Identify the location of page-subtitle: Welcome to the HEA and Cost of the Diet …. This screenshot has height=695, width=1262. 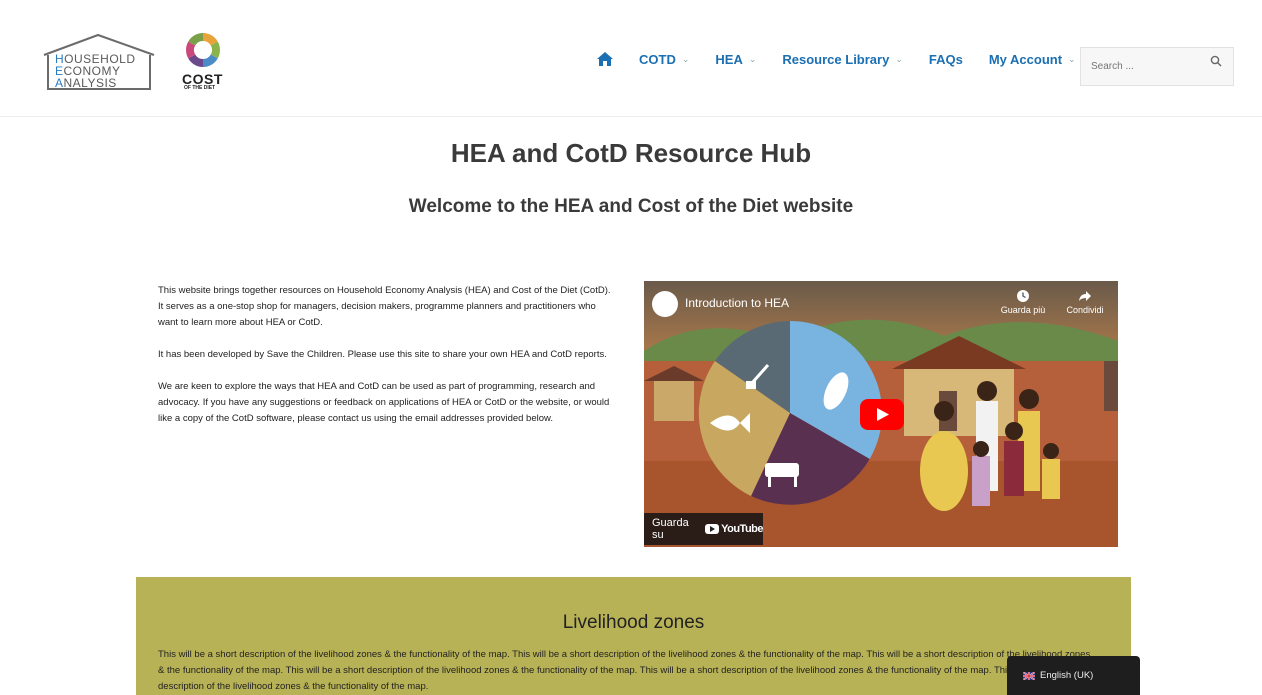
(631, 206).